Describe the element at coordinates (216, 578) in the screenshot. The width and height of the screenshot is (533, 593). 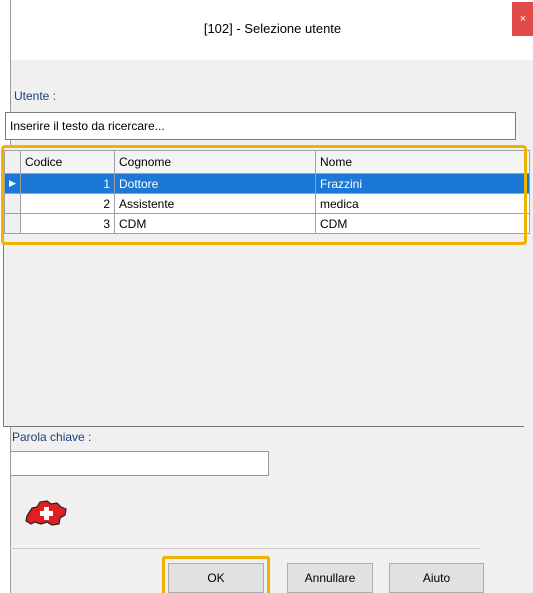
I see `ok-button: OK` at that location.